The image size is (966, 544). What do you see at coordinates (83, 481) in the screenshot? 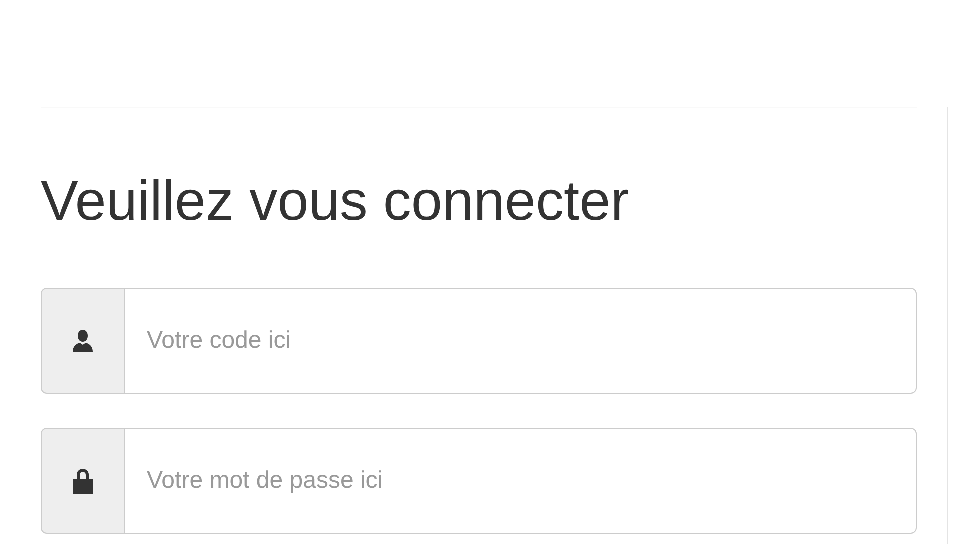
I see `lock-icon` at bounding box center [83, 481].